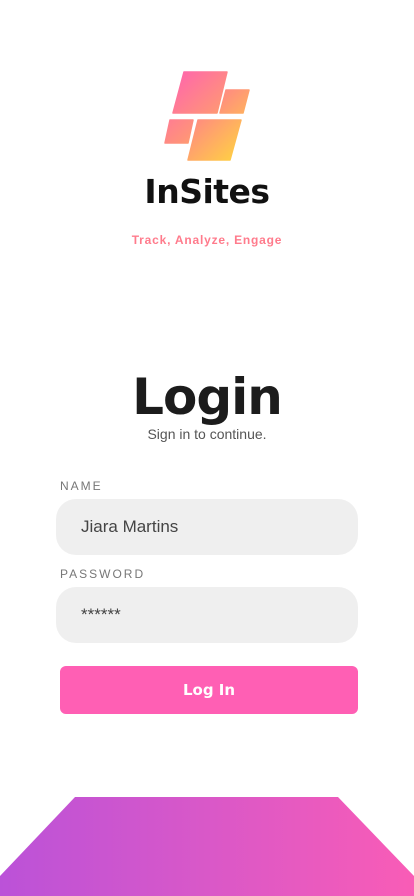  What do you see at coordinates (103, 574) in the screenshot?
I see `password-label: PASSWORD` at bounding box center [103, 574].